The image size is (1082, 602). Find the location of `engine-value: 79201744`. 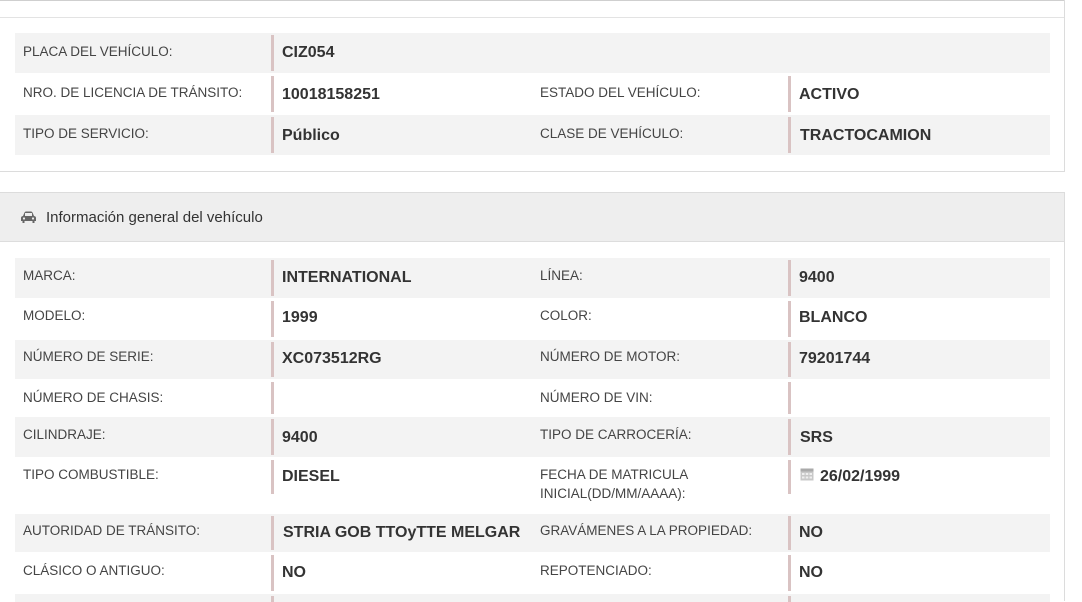

engine-value: 79201744 is located at coordinates (835, 358).